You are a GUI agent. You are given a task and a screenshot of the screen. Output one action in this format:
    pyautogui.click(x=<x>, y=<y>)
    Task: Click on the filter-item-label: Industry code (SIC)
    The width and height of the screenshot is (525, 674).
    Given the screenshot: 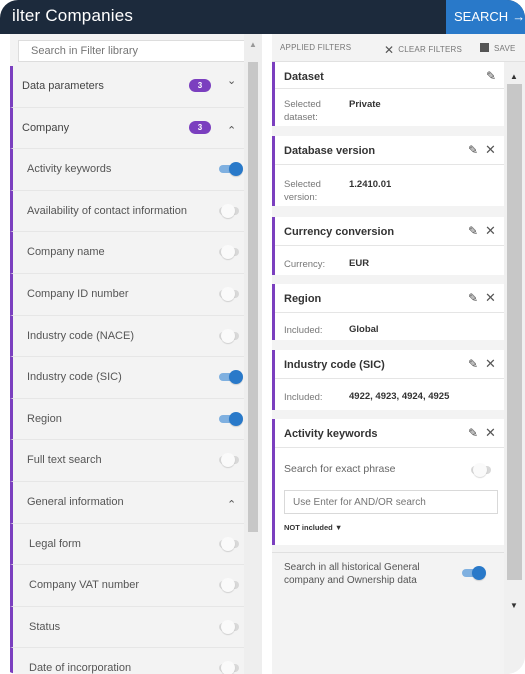 What is the action you would take?
    pyautogui.click(x=74, y=377)
    